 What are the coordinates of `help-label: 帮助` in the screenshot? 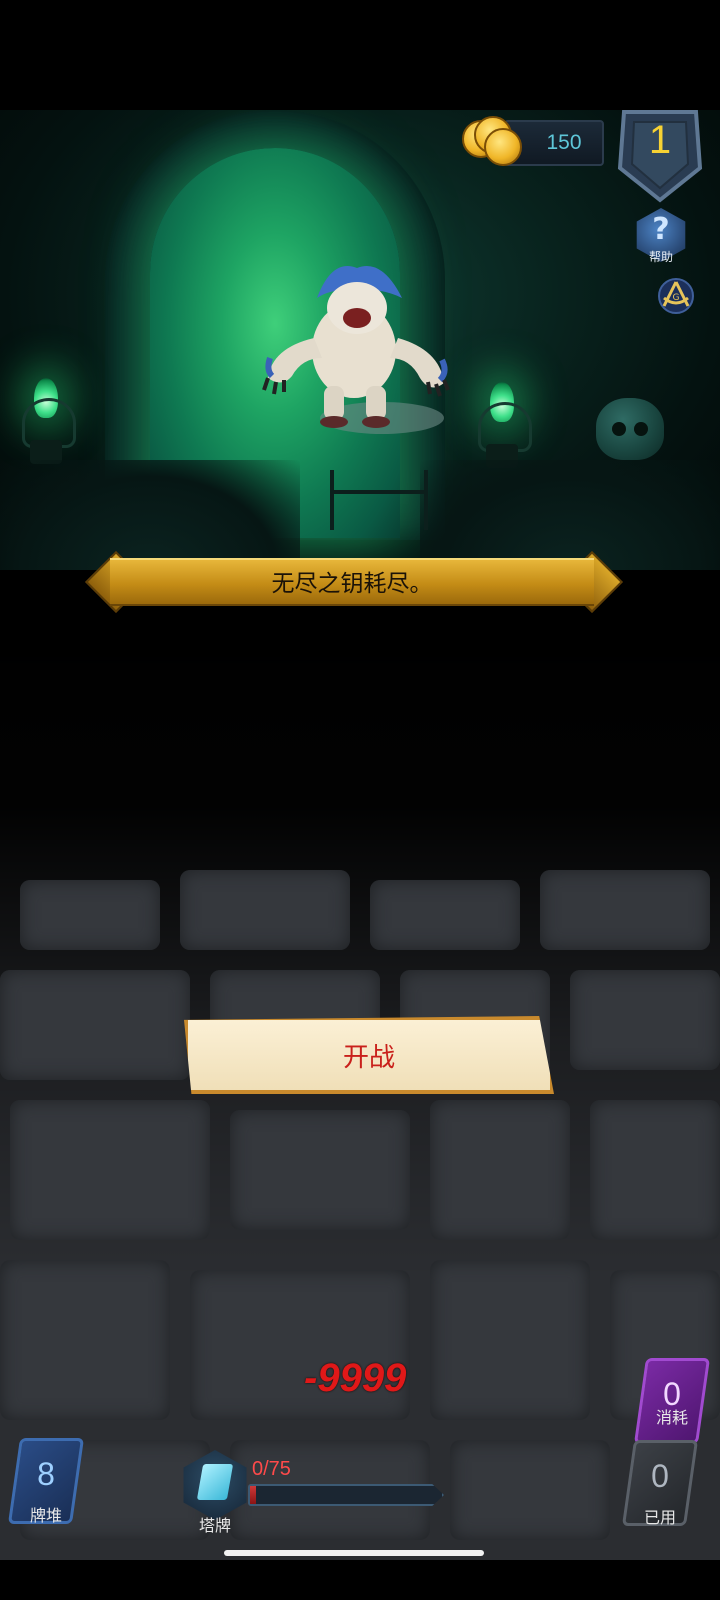 It's located at (660, 257).